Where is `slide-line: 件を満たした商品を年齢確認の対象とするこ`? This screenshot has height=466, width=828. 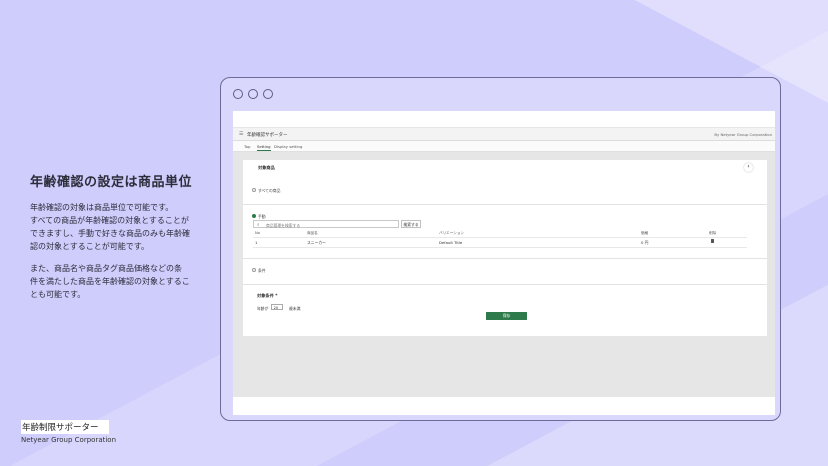 slide-line: 件を満たした商品を年齢確認の対象とするこ is located at coordinates (110, 281).